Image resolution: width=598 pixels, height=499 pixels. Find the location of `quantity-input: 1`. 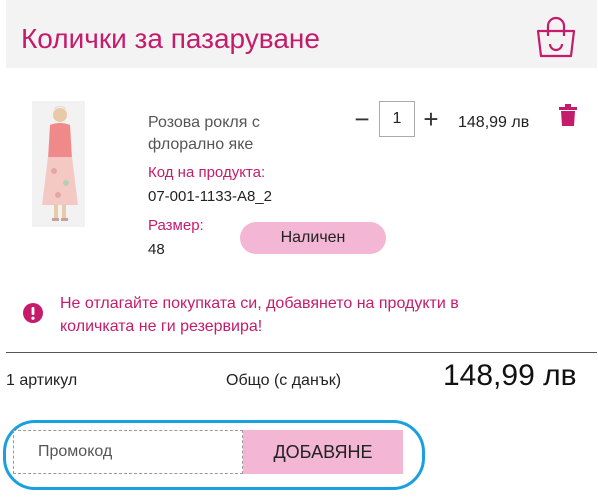

quantity-input: 1 is located at coordinates (397, 119).